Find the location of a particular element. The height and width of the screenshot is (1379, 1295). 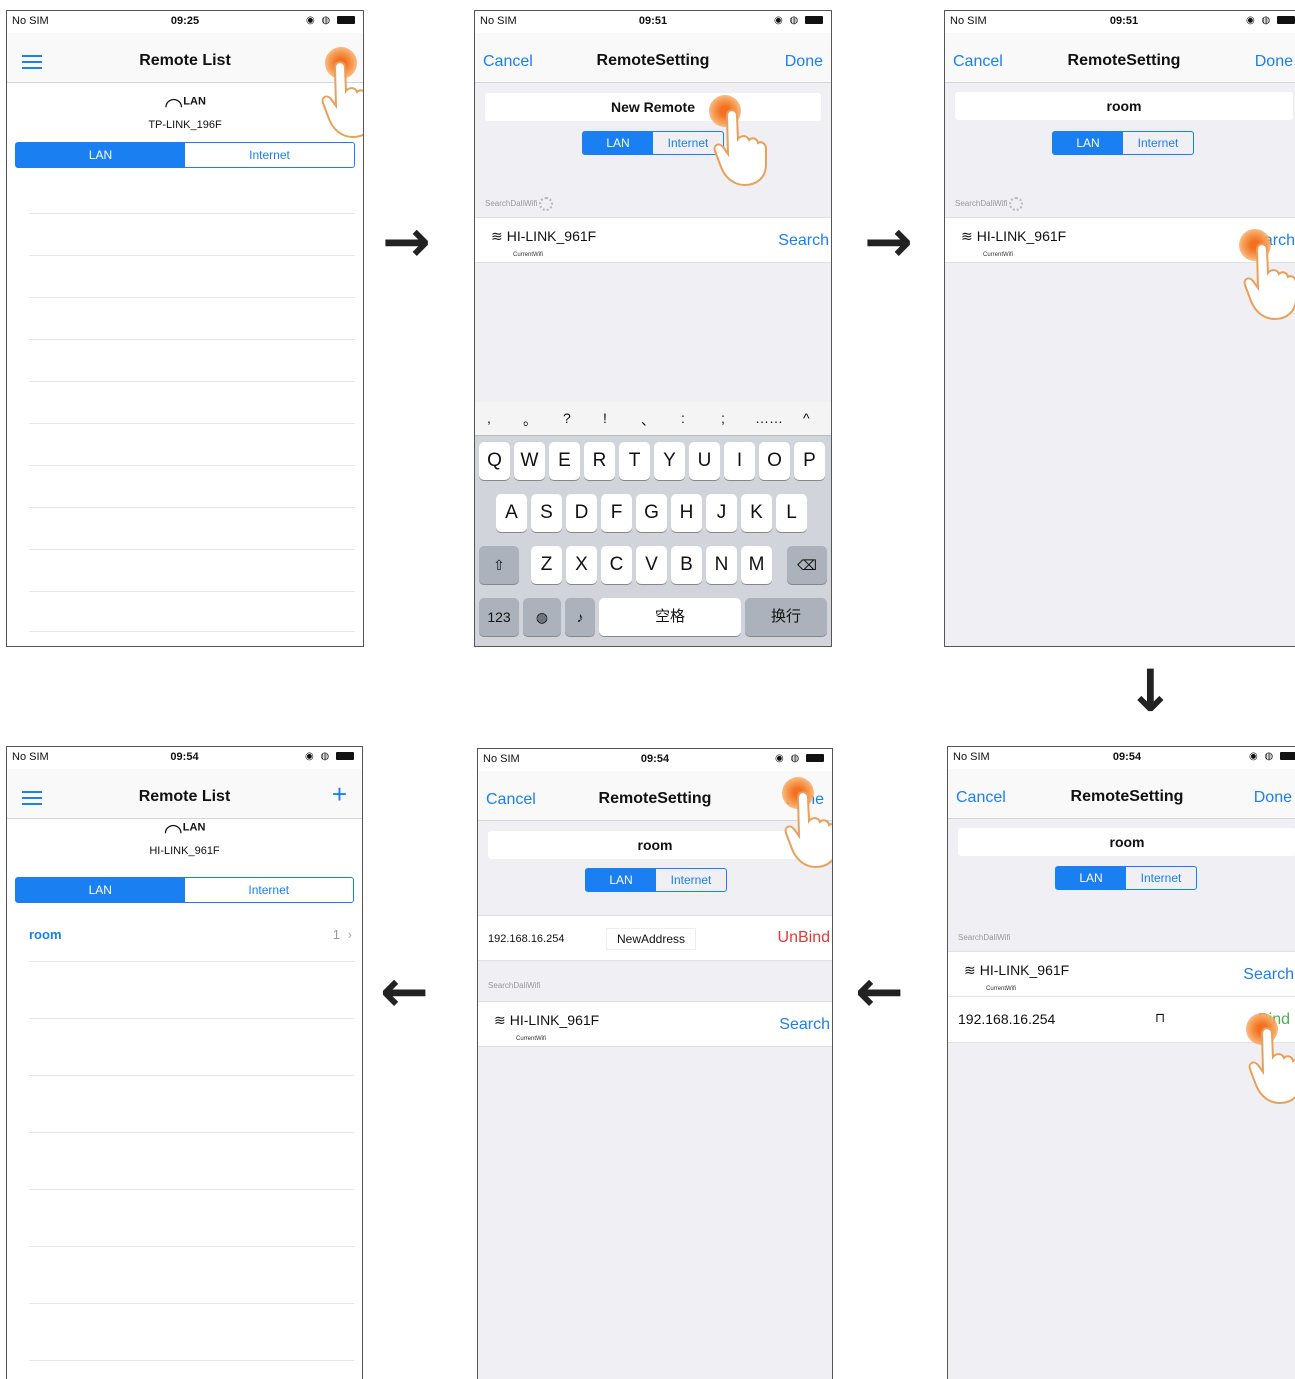

page-title: Remote List is located at coordinates (184, 796).